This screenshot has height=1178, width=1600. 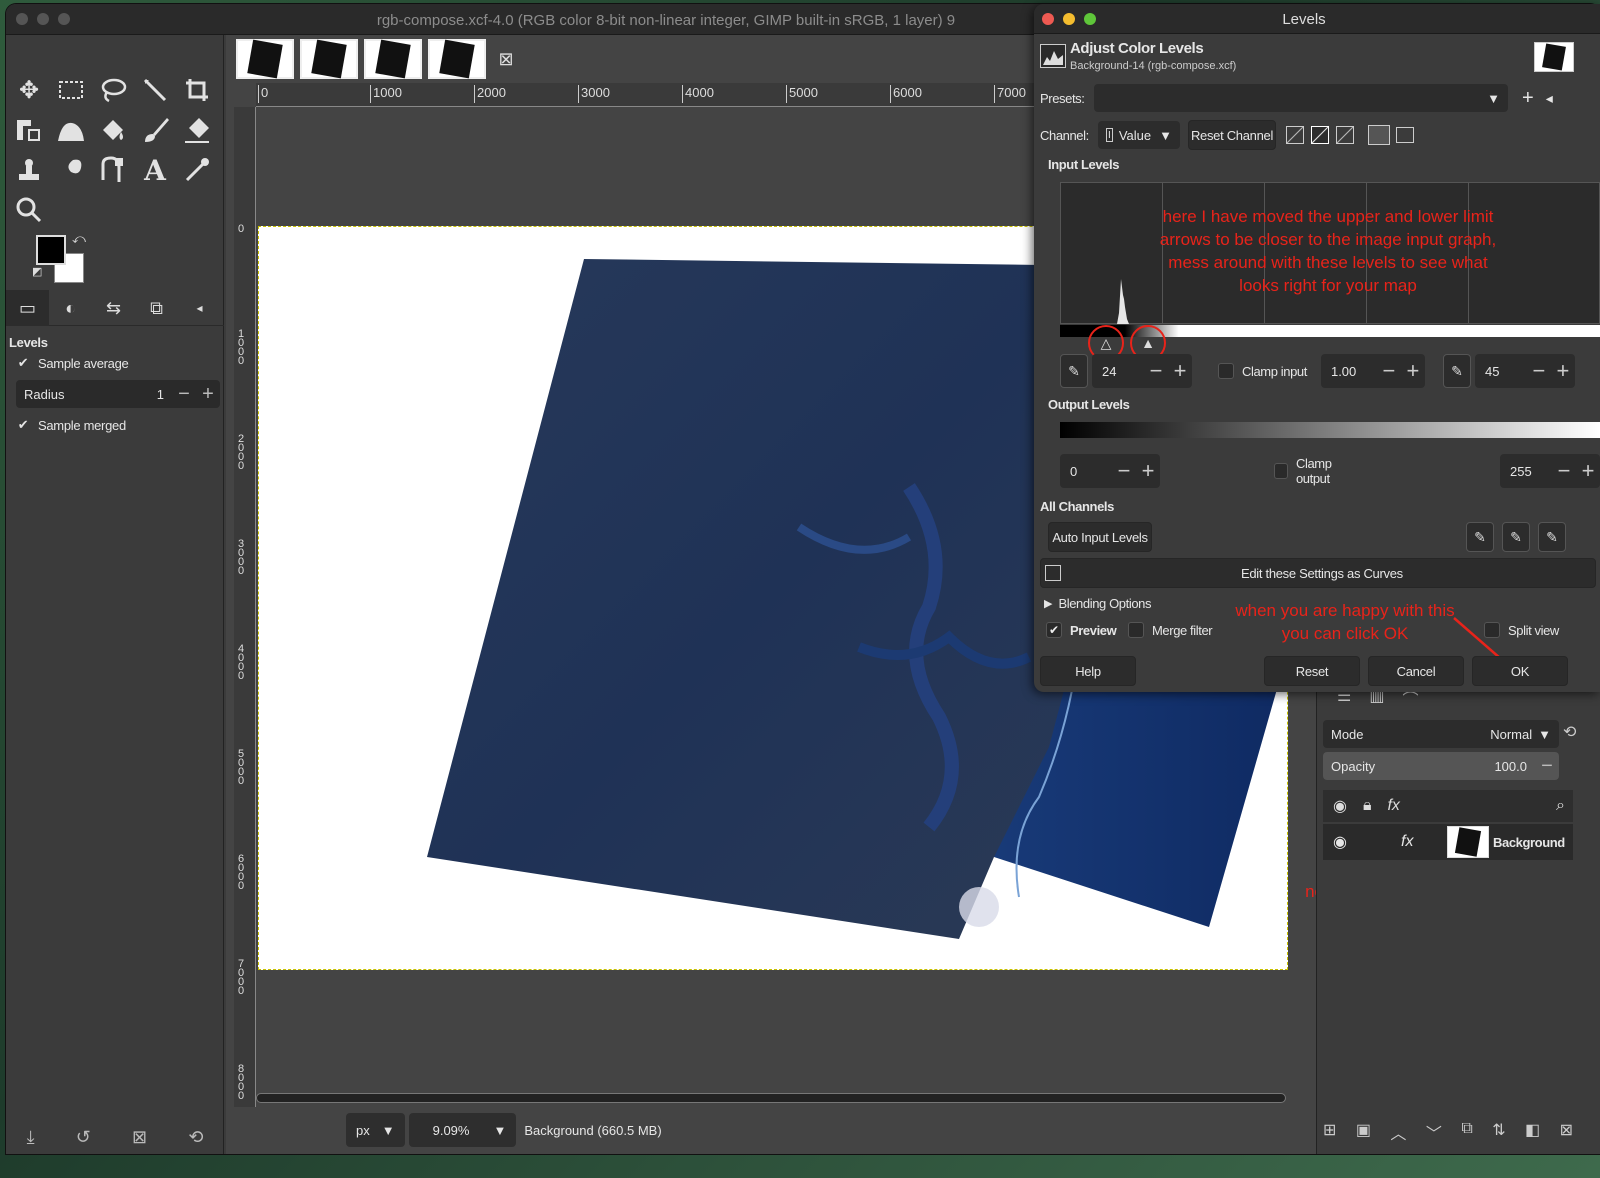 What do you see at coordinates (195, 1137) in the screenshot?
I see `reset-options-icon: ⟲` at bounding box center [195, 1137].